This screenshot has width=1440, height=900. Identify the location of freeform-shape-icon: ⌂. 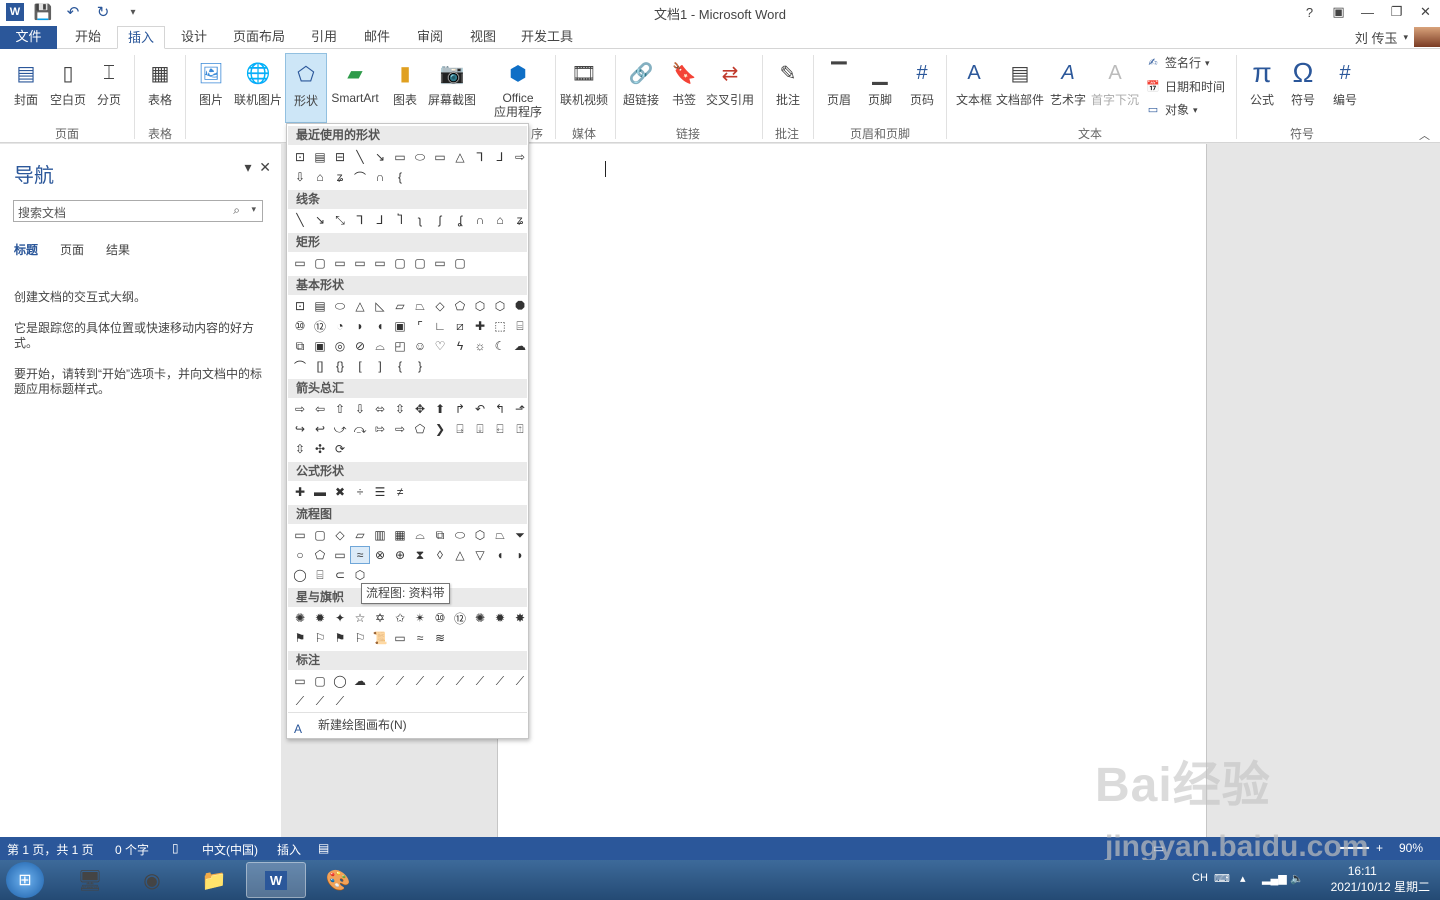
(500, 220).